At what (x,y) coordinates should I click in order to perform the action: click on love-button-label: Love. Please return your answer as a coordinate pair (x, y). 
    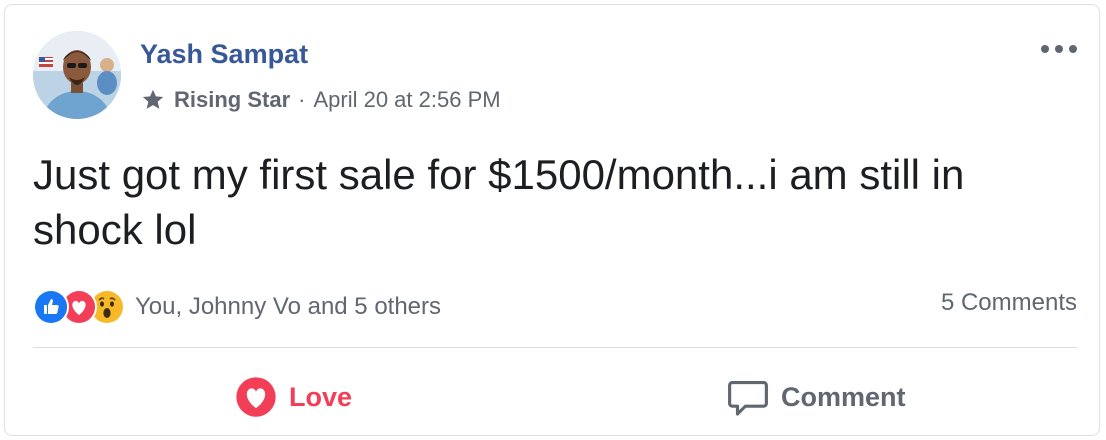
    Looking at the image, I should click on (321, 396).